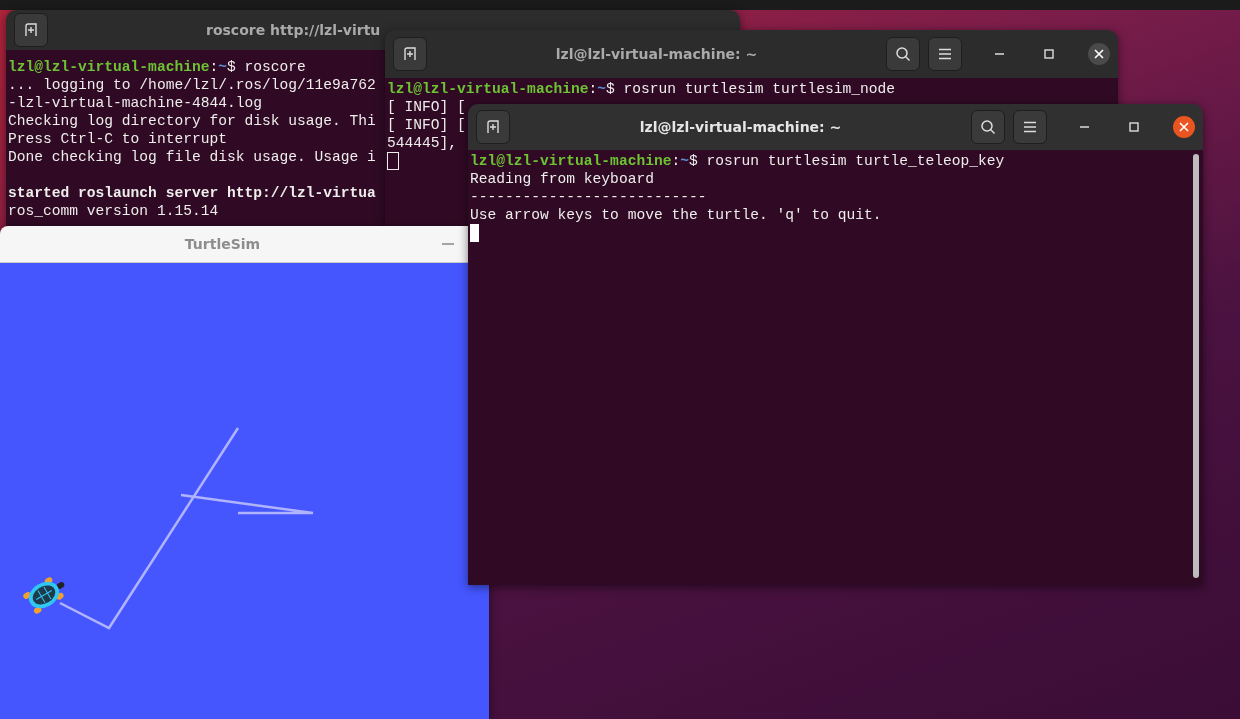  What do you see at coordinates (192, 121) in the screenshot?
I see `output-line: Checking log directory for disk usage. Thi` at bounding box center [192, 121].